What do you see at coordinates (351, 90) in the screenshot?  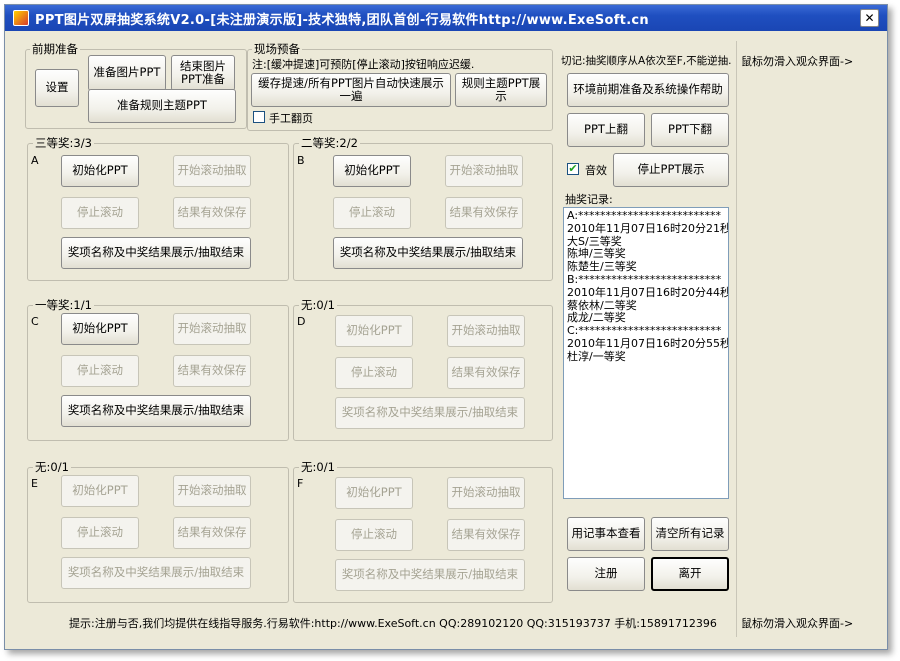 I see `cache-speedup-button: 缓存提速/所有PPT图片自动快速展示一遍` at bounding box center [351, 90].